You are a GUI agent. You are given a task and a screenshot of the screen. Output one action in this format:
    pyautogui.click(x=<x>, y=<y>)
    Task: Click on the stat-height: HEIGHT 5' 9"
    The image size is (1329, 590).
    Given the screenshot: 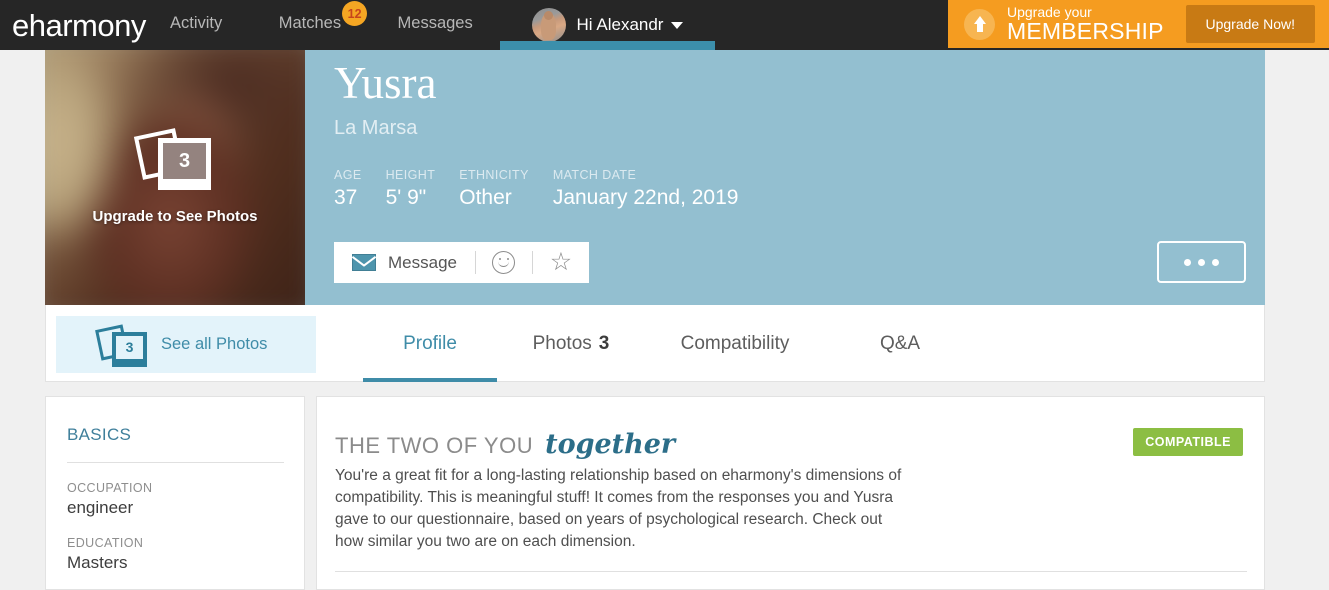 What is the action you would take?
    pyautogui.click(x=411, y=189)
    